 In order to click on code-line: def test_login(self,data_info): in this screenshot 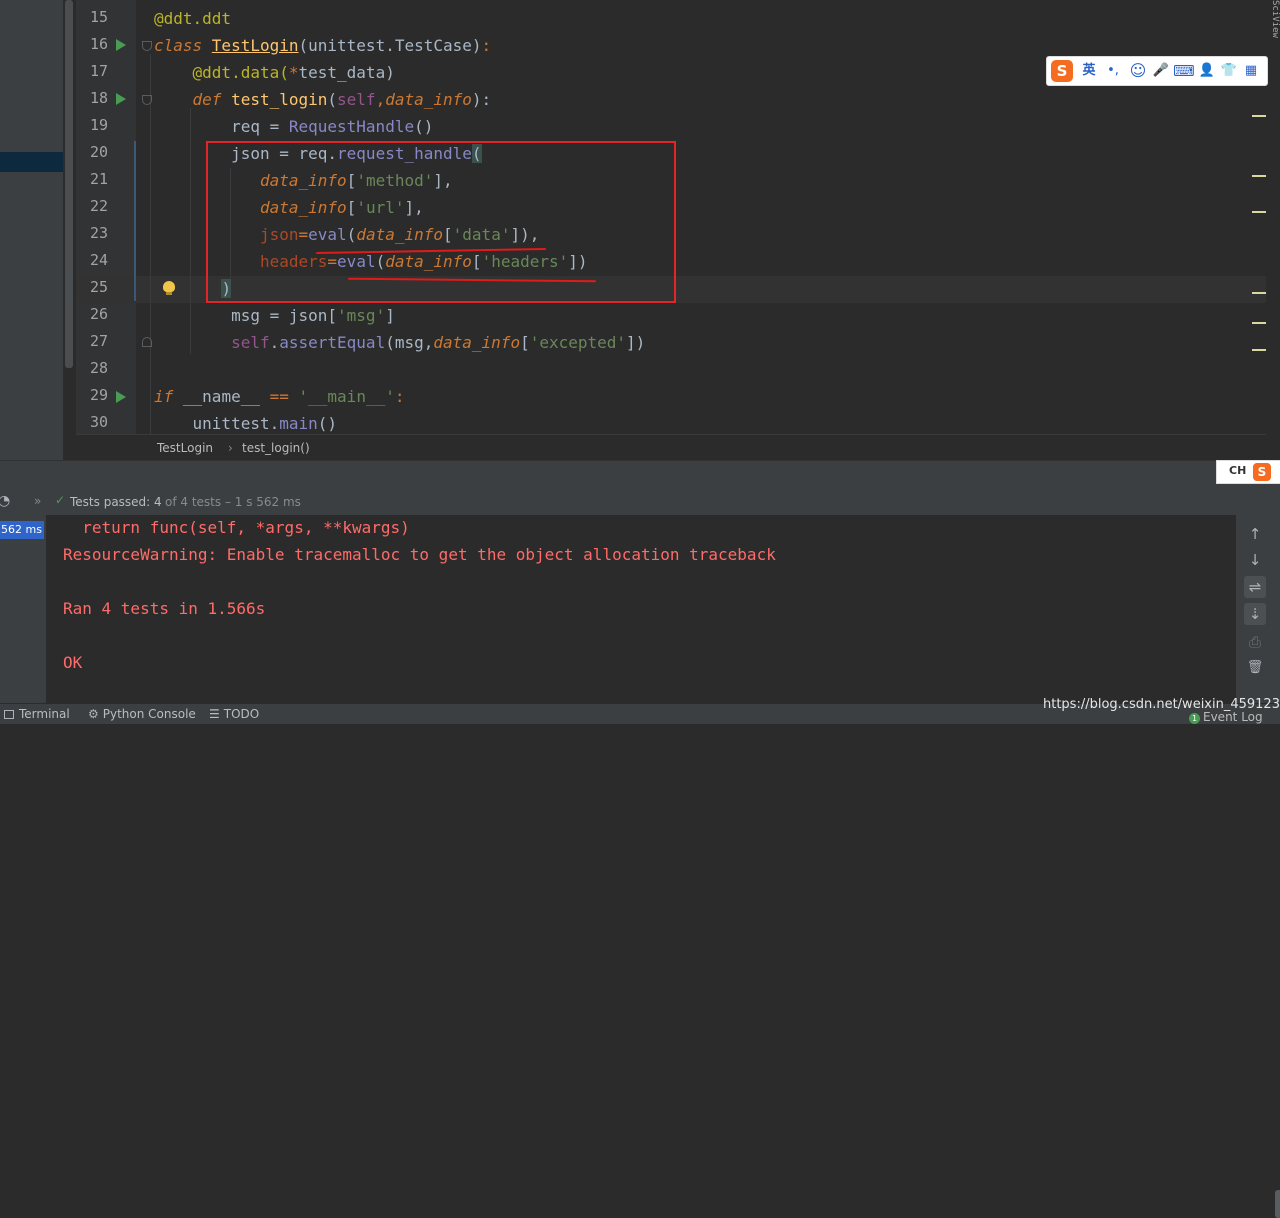, I will do `click(322, 99)`.